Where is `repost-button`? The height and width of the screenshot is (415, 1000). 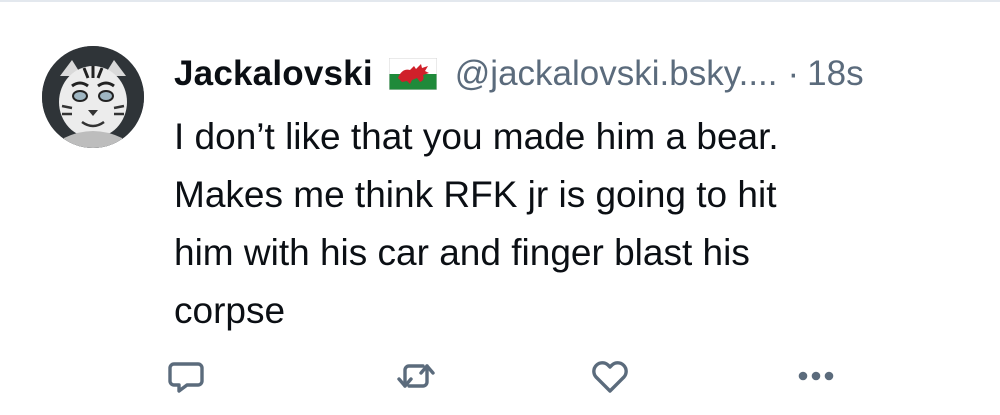
repost-button is located at coordinates (416, 376).